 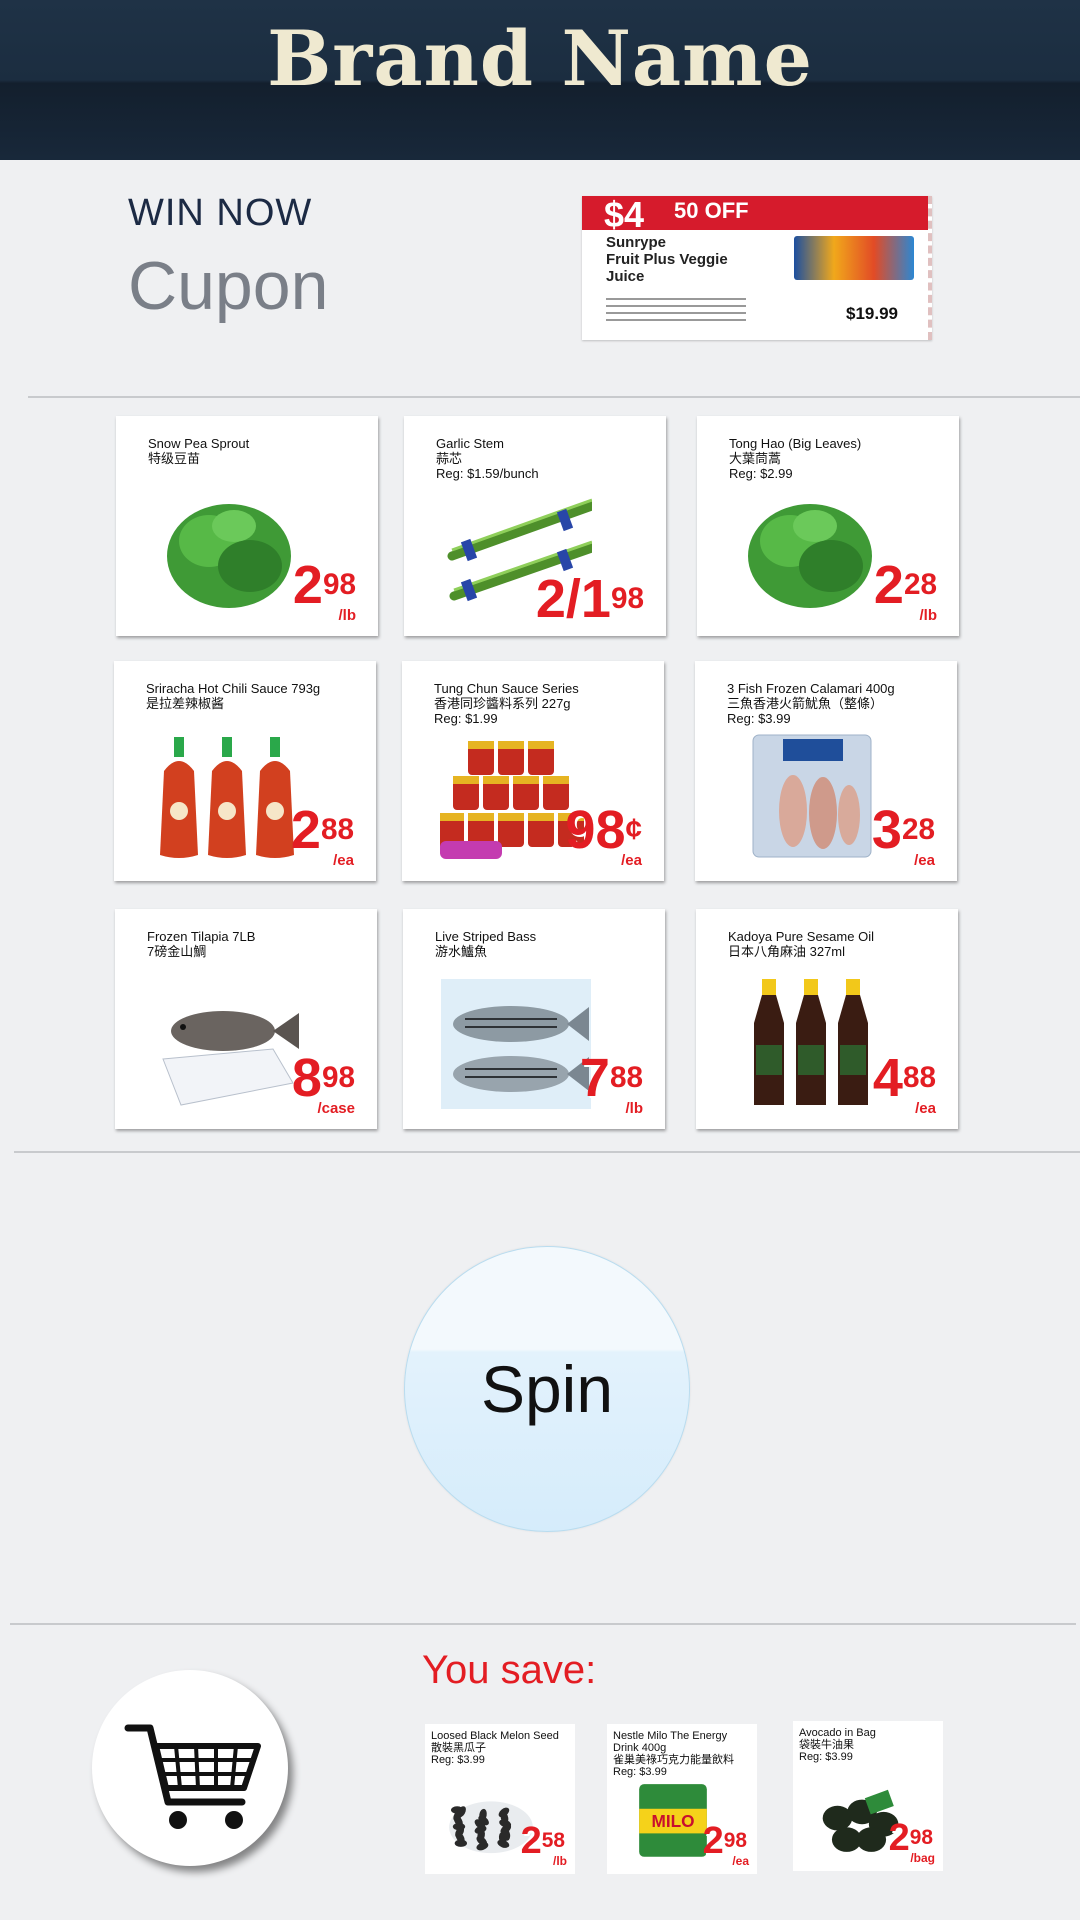 I want to click on price-main: 4, so click(x=887, y=1078).